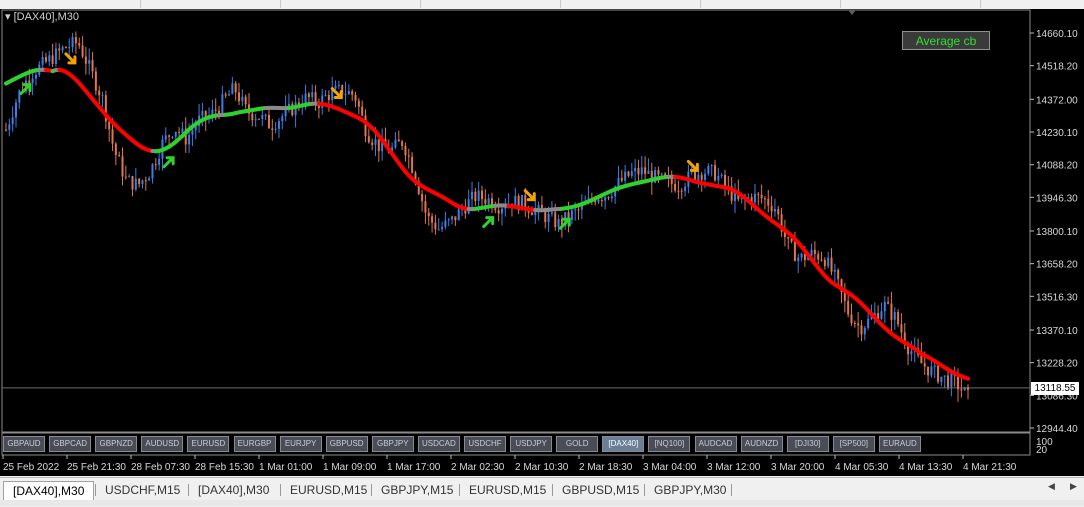  I want to click on symbol-button: USDCHF, so click(485, 444).